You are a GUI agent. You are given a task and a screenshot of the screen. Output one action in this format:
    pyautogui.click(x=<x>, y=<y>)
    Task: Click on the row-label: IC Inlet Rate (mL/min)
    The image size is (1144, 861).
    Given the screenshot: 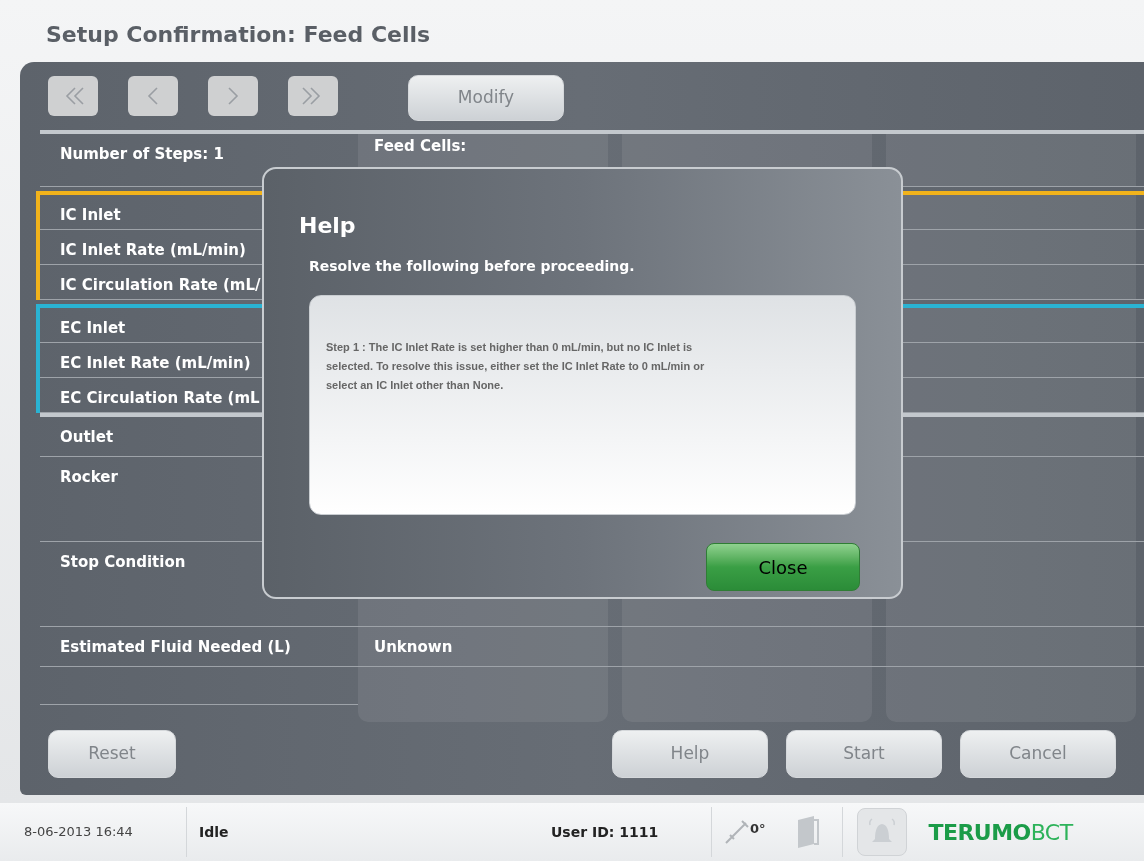 What is the action you would take?
    pyautogui.click(x=153, y=250)
    